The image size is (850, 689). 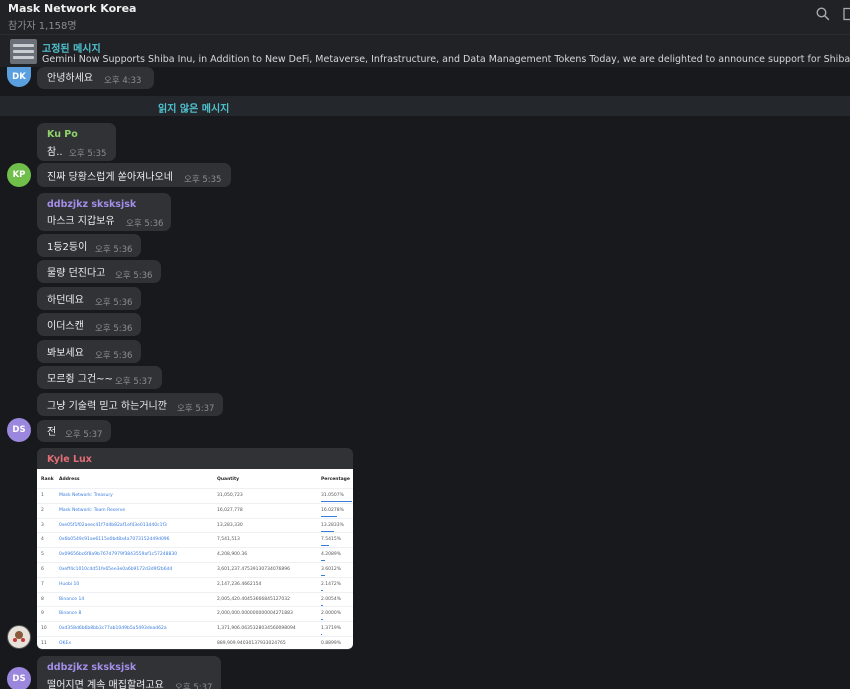 I want to click on message-bubble: 물량 던진다고 오후 5:36, so click(x=99, y=271).